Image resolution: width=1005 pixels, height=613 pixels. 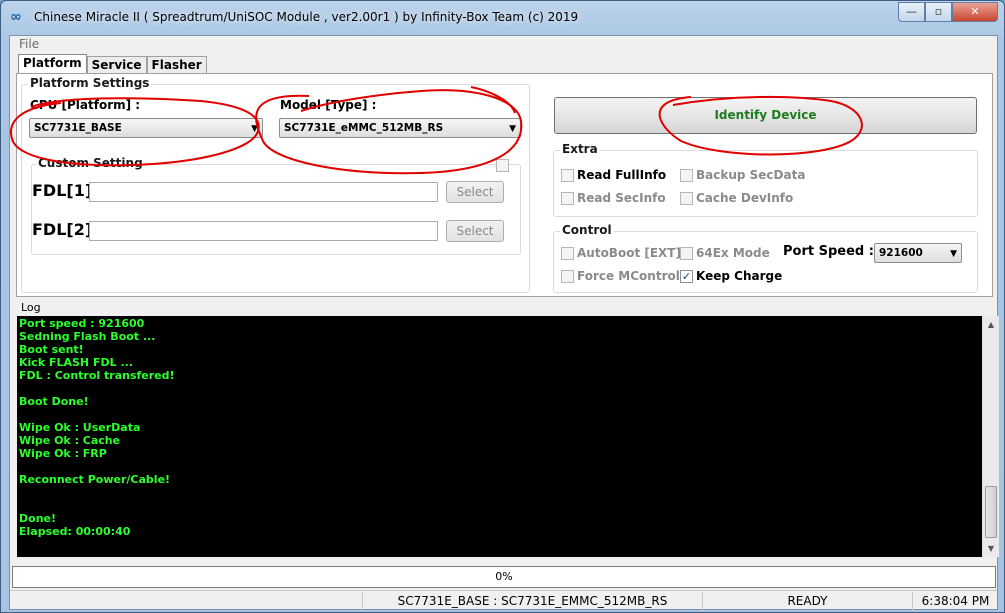 I want to click on cache-devinfo-label: Cache DevInfo, so click(x=745, y=198).